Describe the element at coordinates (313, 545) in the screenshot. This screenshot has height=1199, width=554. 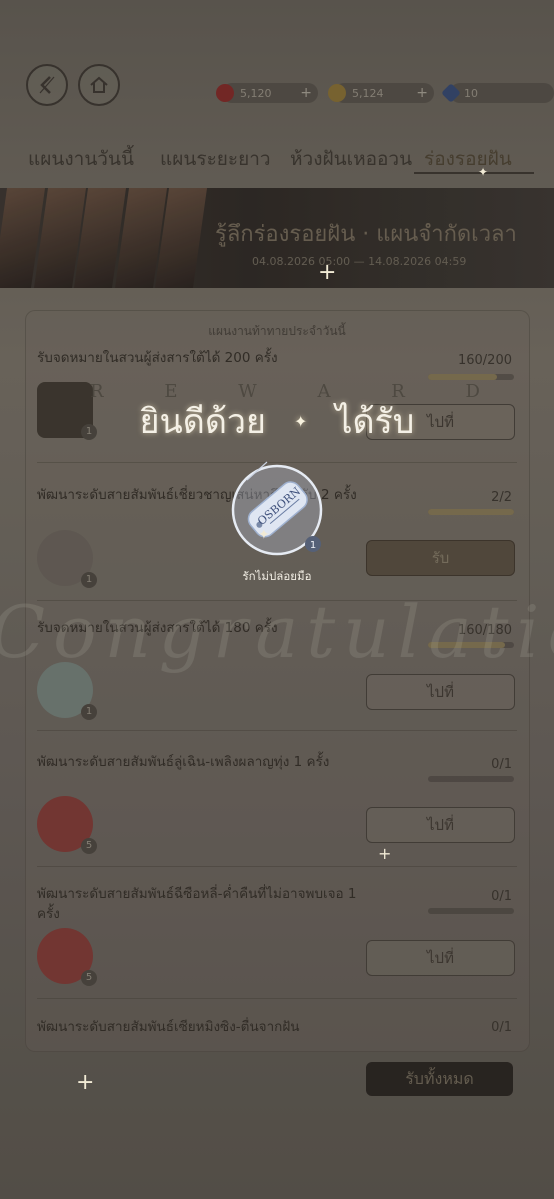
I see `reward-item-qty: 1` at that location.